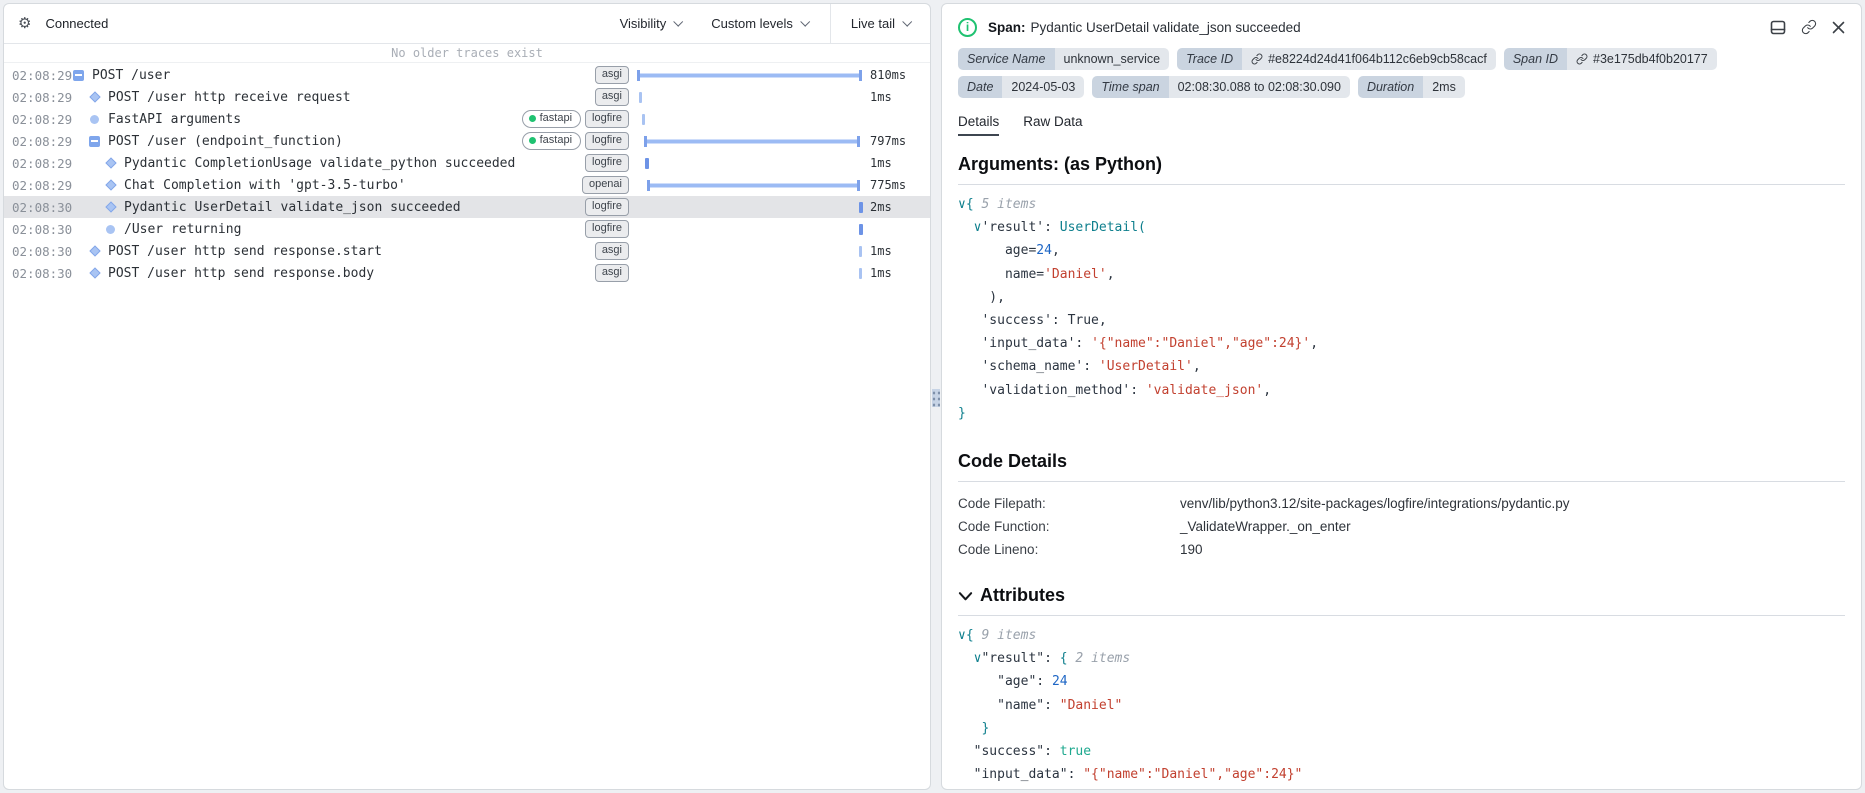 The height and width of the screenshot is (793, 1865). What do you see at coordinates (1112, 59) in the screenshot?
I see `badge-value: unknown_service` at bounding box center [1112, 59].